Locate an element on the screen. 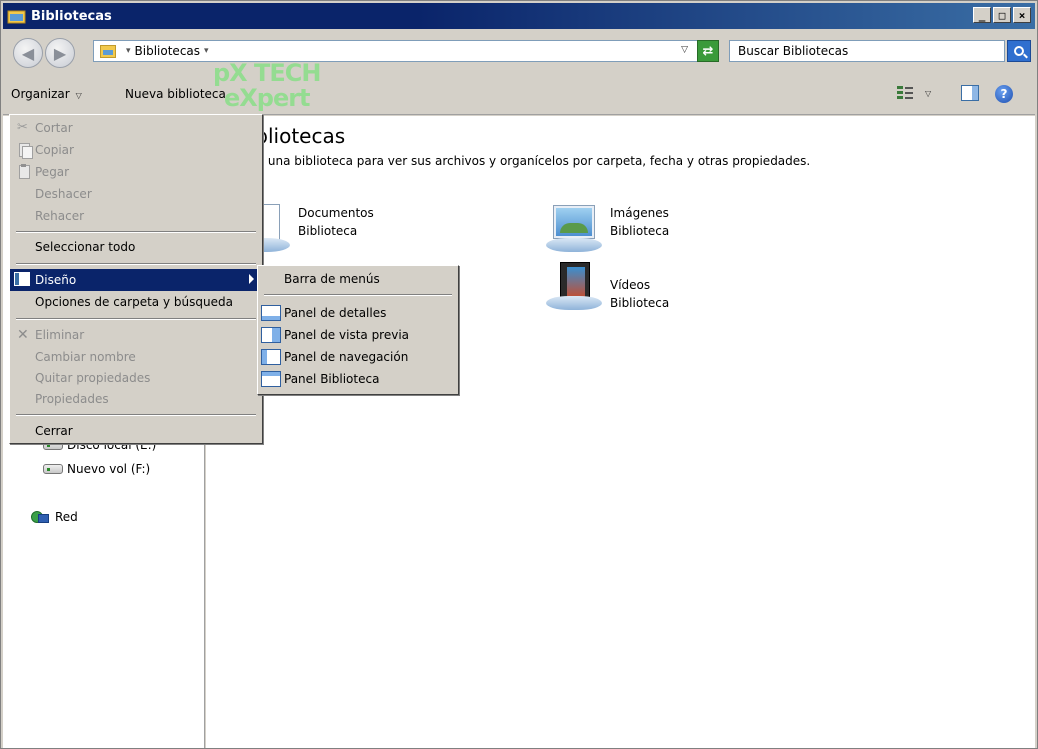  submenu-item-details-pane: Panel de detalles is located at coordinates (358, 313).